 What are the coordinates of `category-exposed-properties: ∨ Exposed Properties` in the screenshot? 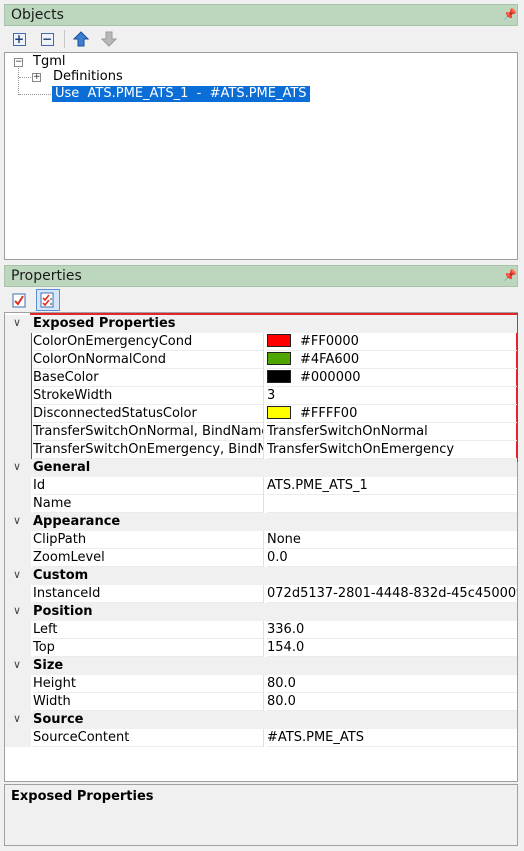 It's located at (261, 324).